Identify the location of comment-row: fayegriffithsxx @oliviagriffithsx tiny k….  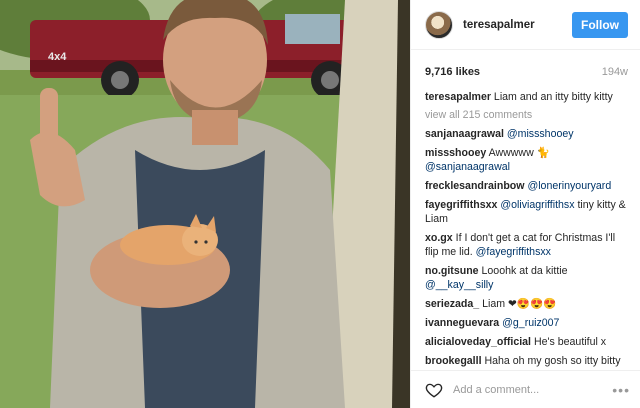
(526, 212).